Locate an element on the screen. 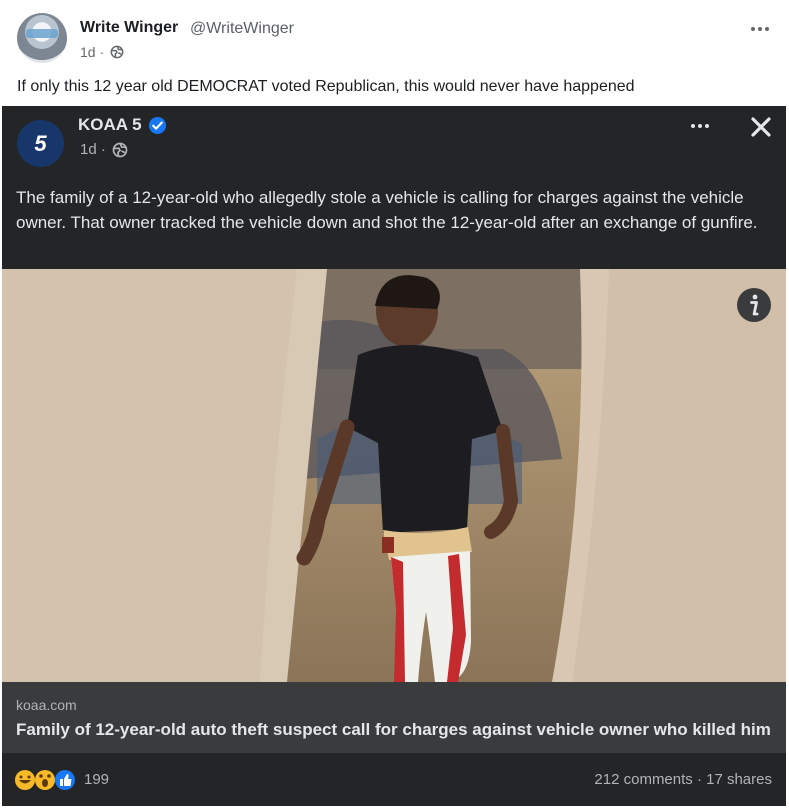 This screenshot has height=810, width=789. reaction-icons is located at coordinates (48, 780).